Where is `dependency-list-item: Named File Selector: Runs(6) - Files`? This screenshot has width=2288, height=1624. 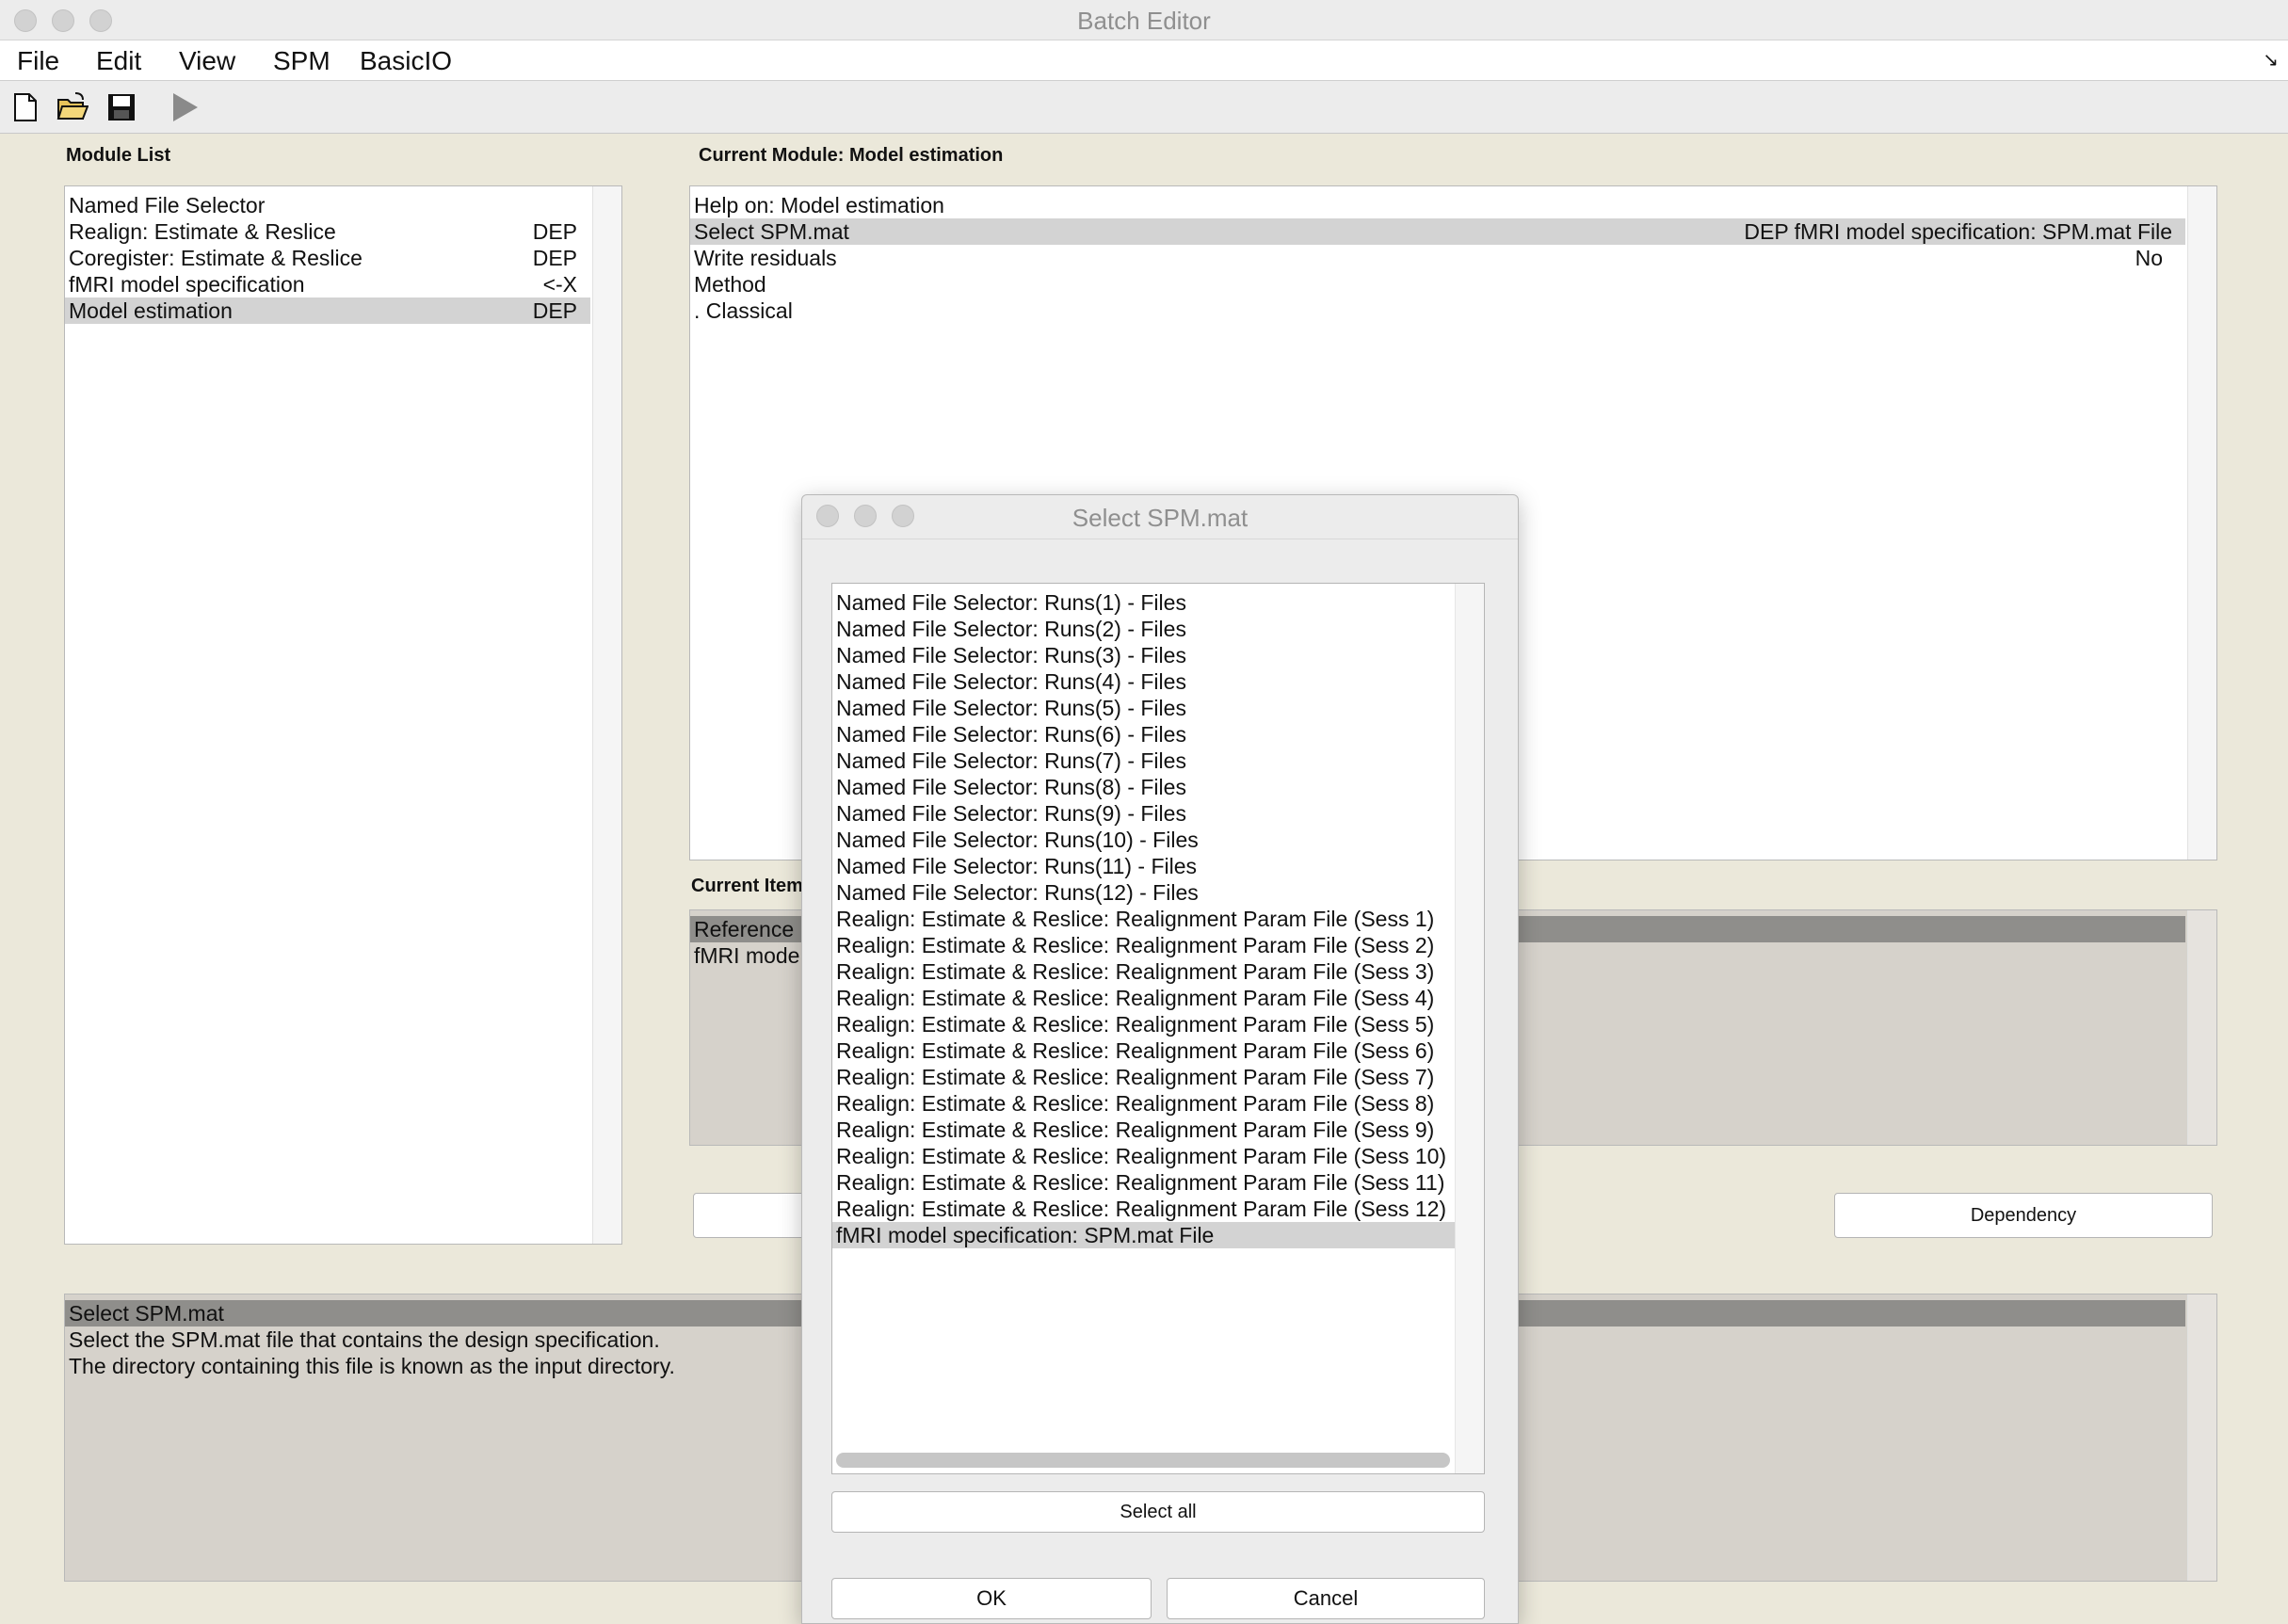 dependency-list-item: Named File Selector: Runs(6) - Files is located at coordinates (1144, 734).